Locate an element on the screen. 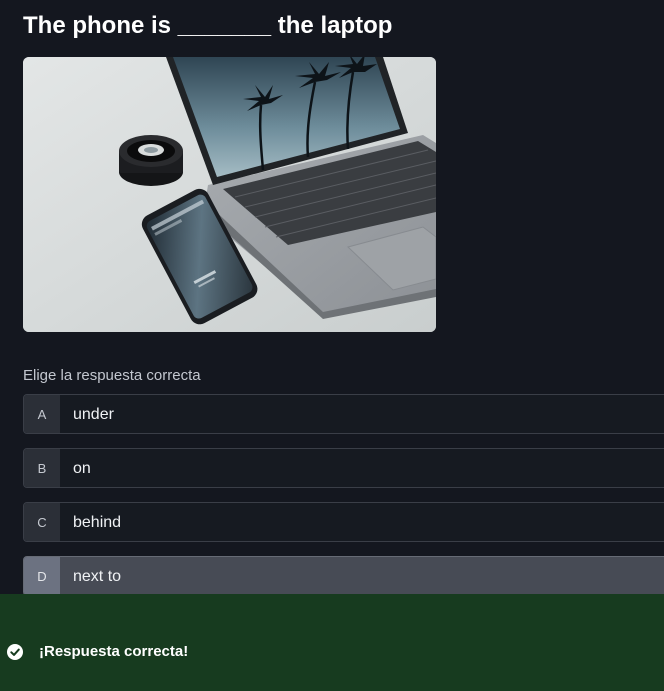  answer-prompt: Elige la respuesta correcta is located at coordinates (112, 375).